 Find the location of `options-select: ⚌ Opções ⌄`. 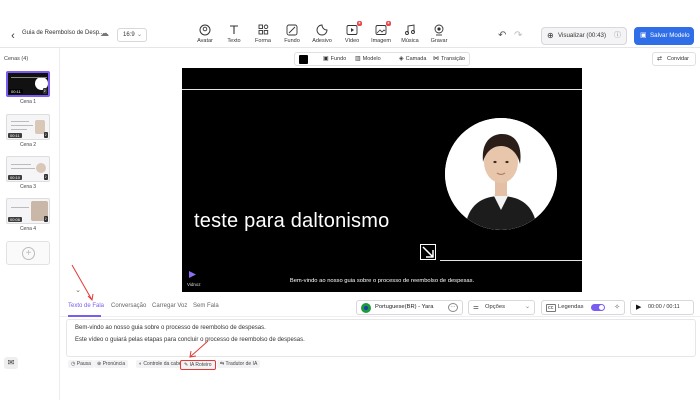

options-select: ⚌ Opções ⌄ is located at coordinates (501, 307).